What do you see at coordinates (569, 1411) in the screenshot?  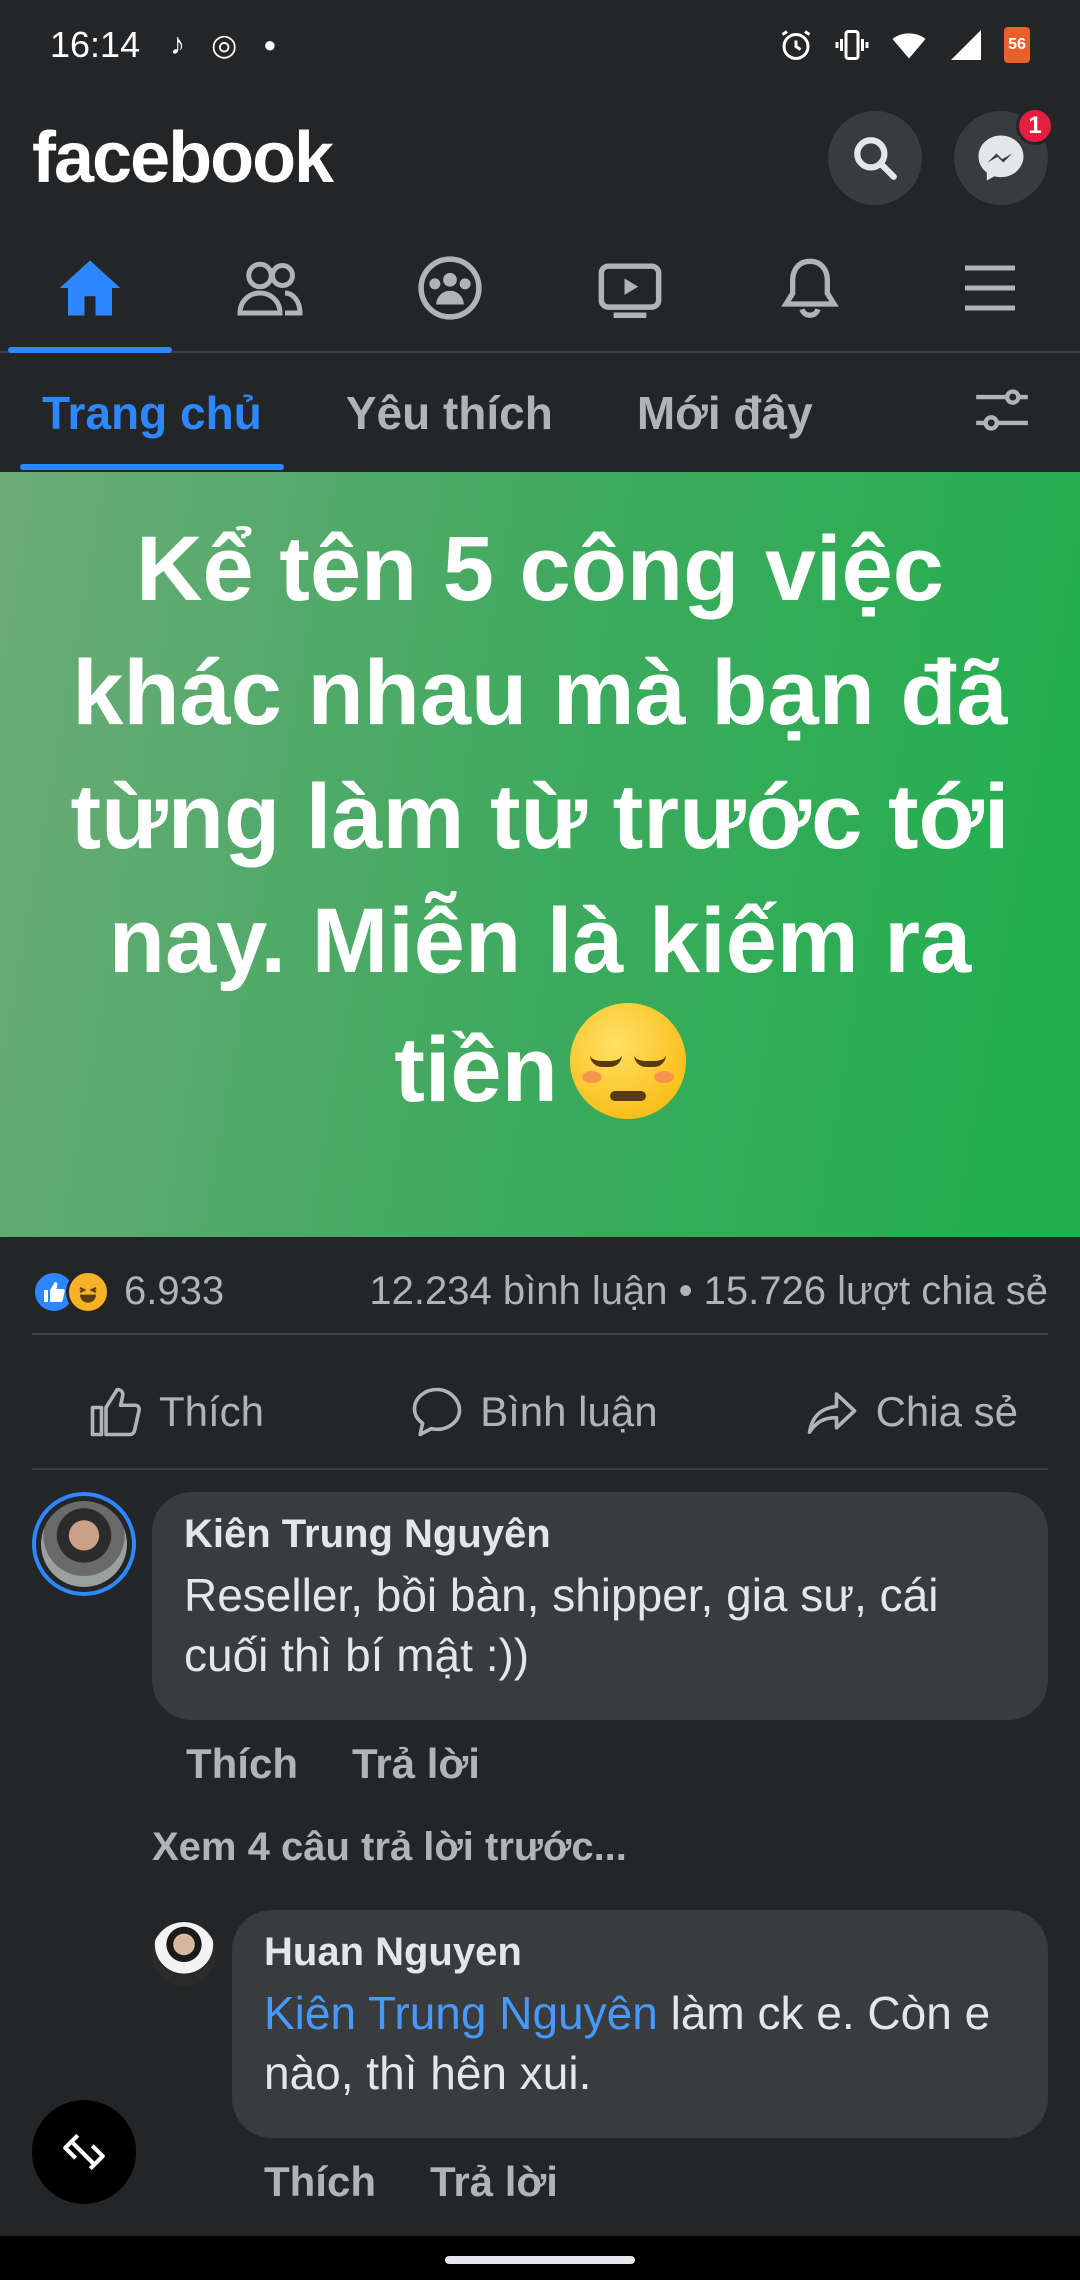 I see `comment-label: Bình luận` at bounding box center [569, 1411].